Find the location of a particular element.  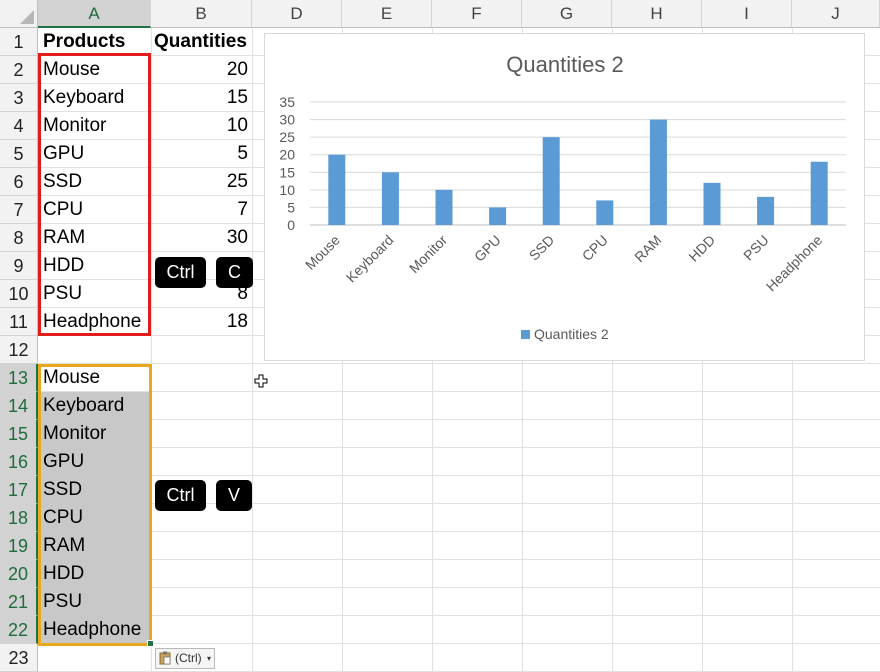

row-header-3: 3 is located at coordinates (19, 98).